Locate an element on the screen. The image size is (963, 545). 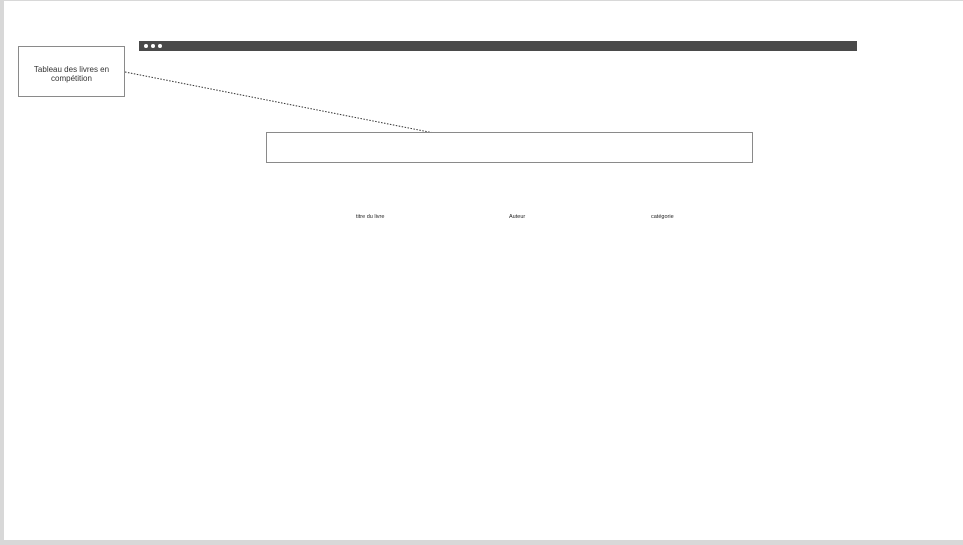
column-header-category: catégorie is located at coordinates (662, 217).